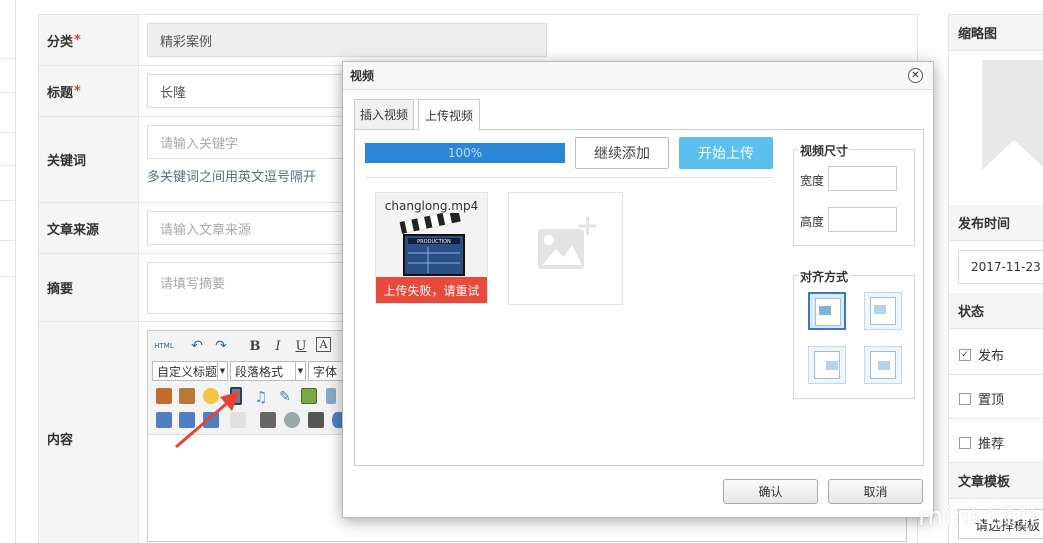 Image resolution: width=1043 pixels, height=543 pixels. What do you see at coordinates (812, 222) in the screenshot?
I see `height-label: 高度` at bounding box center [812, 222].